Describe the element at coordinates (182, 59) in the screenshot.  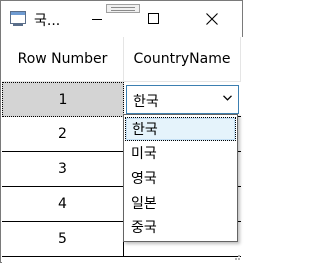
I see `column-header-country-name: CountryName` at that location.